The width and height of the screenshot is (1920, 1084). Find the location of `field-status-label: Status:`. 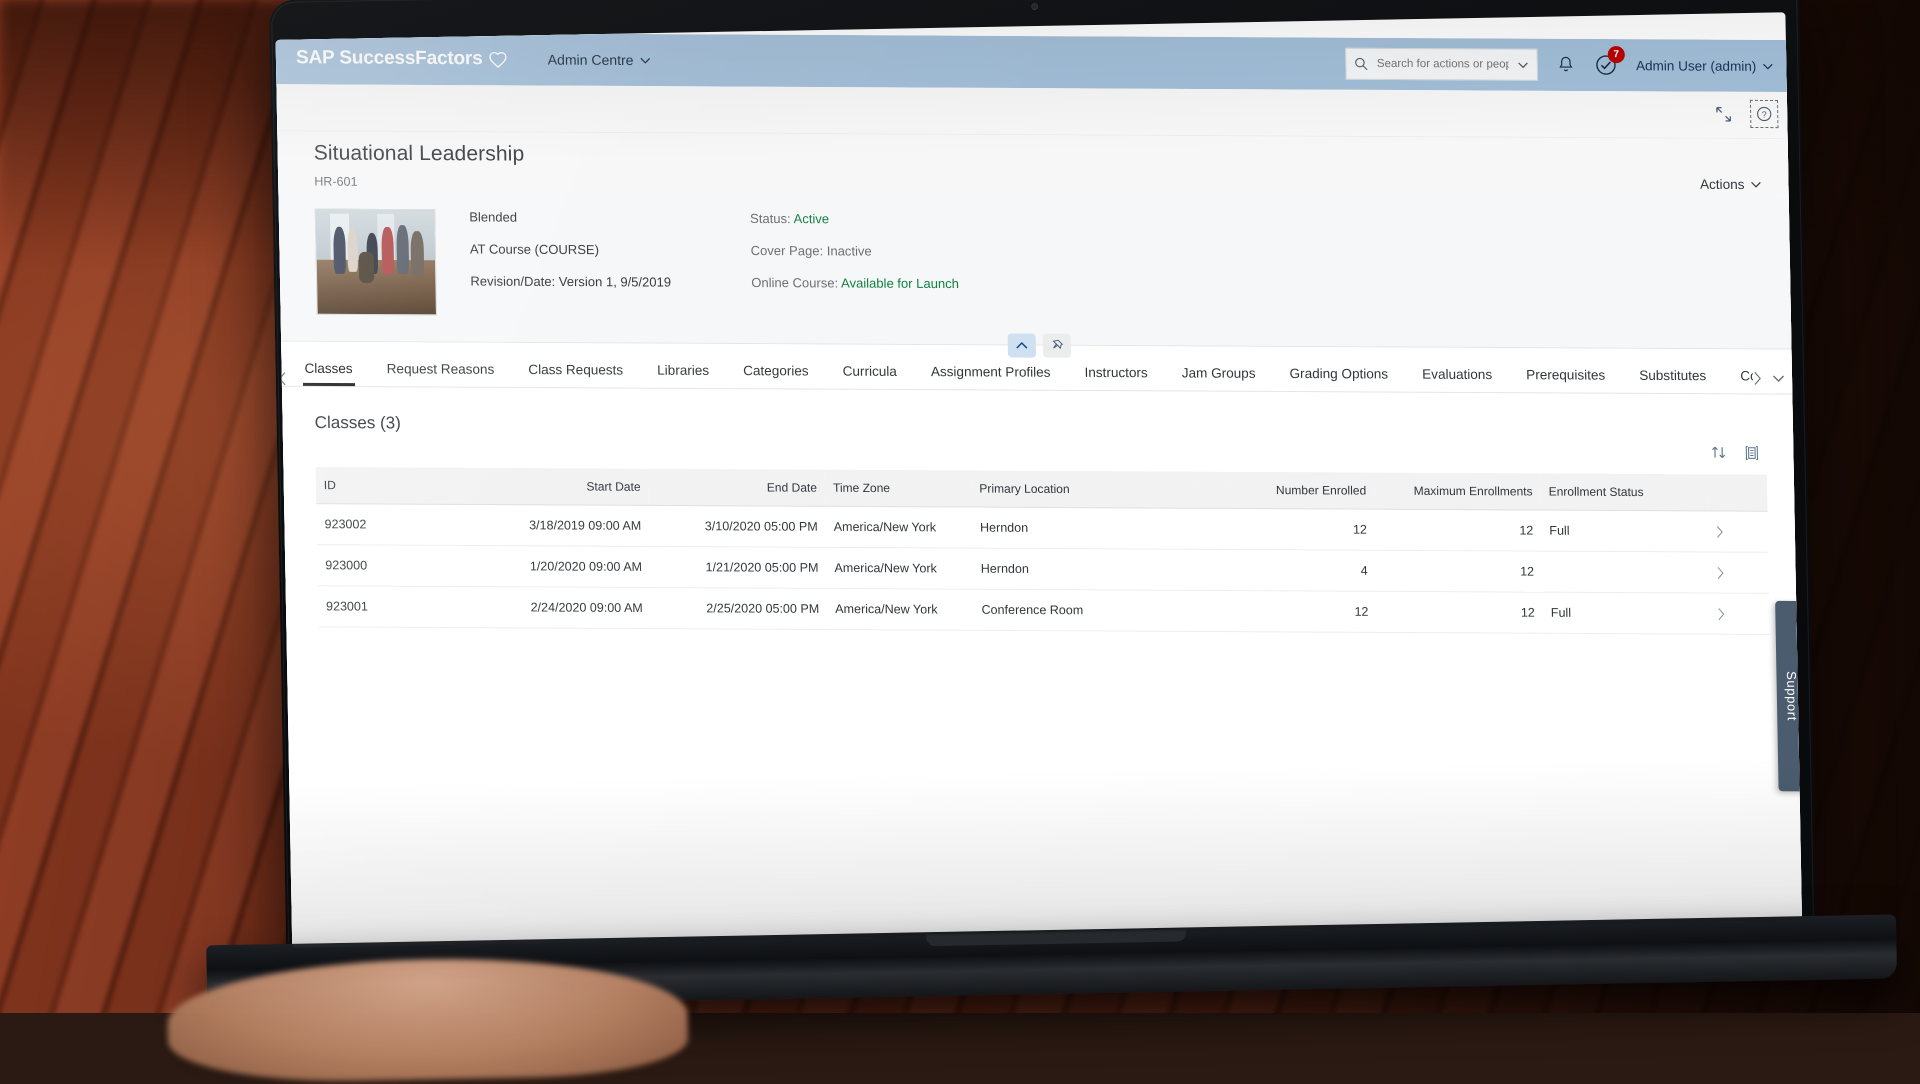

field-status-label: Status: is located at coordinates (770, 218).